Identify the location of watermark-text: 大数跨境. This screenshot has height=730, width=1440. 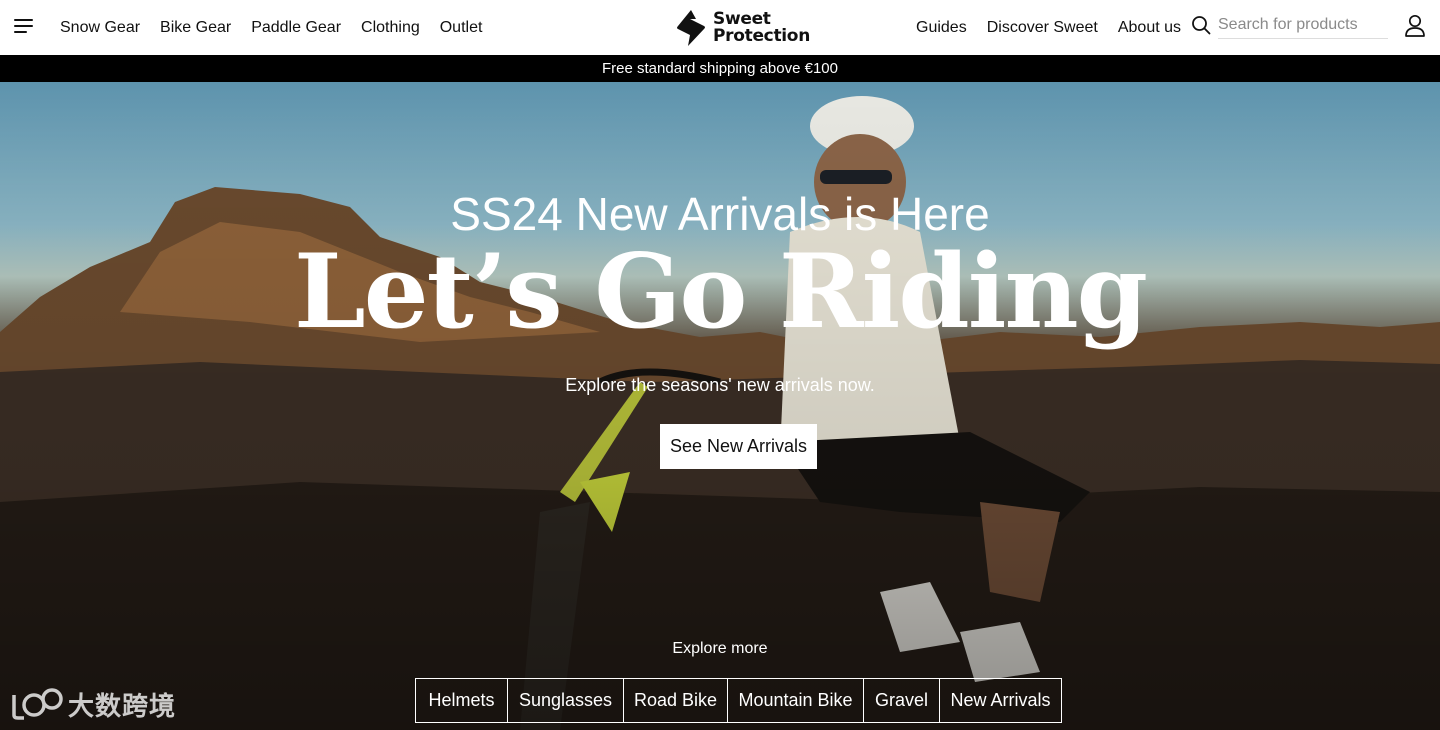
(122, 706).